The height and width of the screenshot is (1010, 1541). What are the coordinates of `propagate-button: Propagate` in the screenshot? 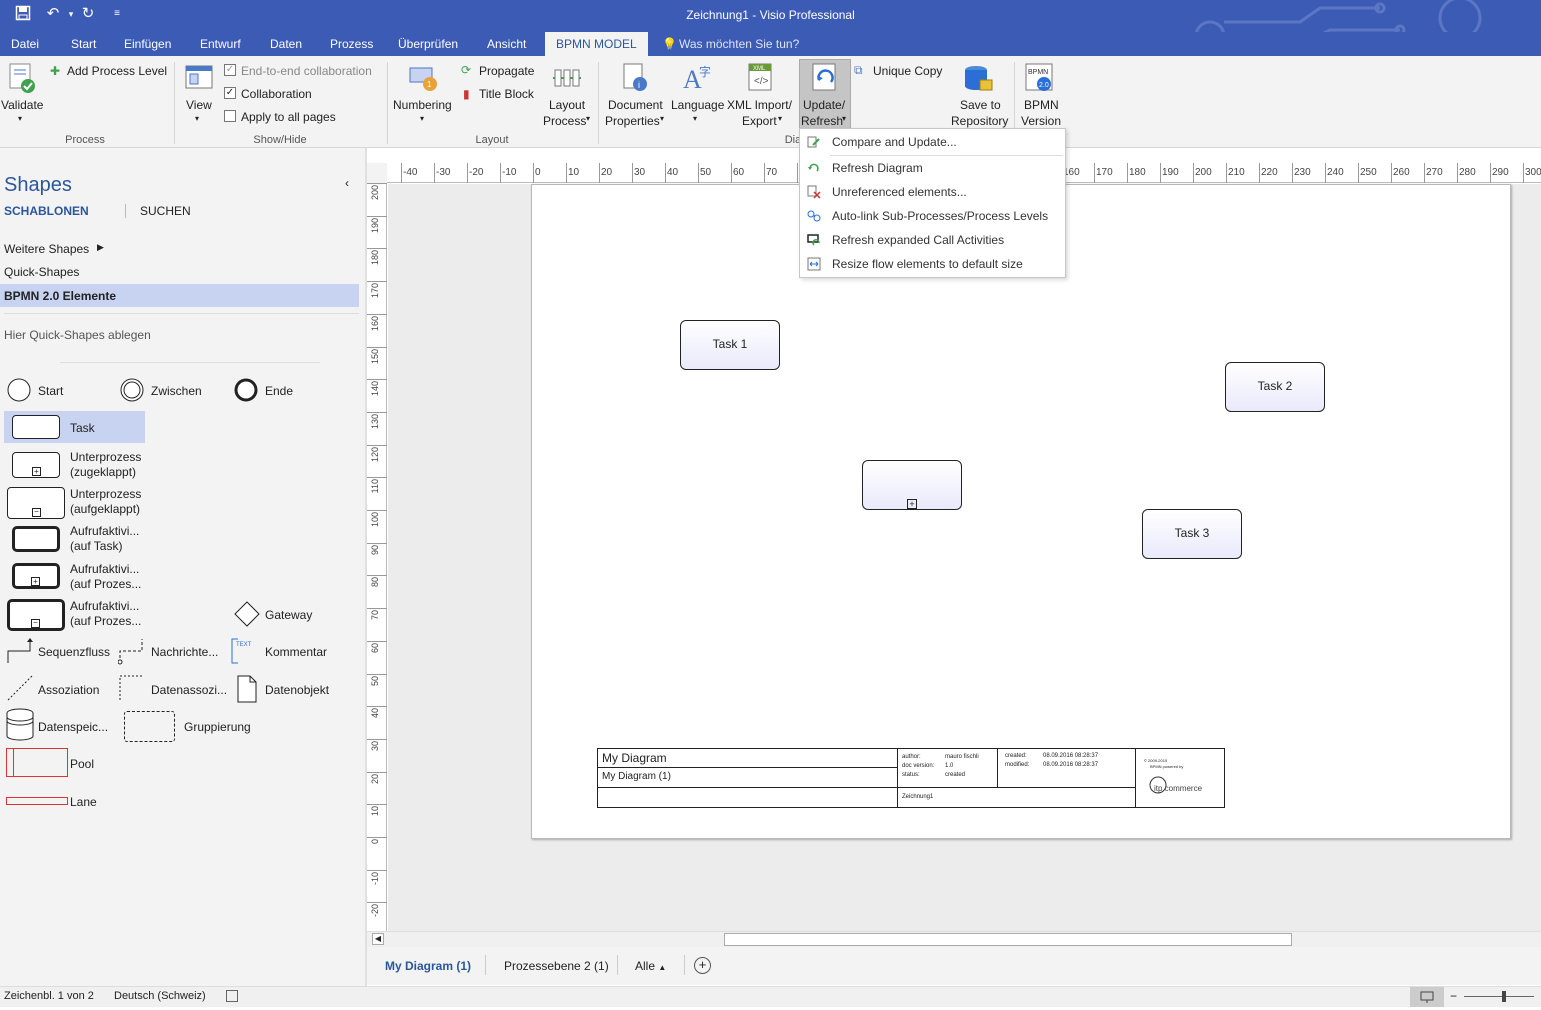 It's located at (506, 71).